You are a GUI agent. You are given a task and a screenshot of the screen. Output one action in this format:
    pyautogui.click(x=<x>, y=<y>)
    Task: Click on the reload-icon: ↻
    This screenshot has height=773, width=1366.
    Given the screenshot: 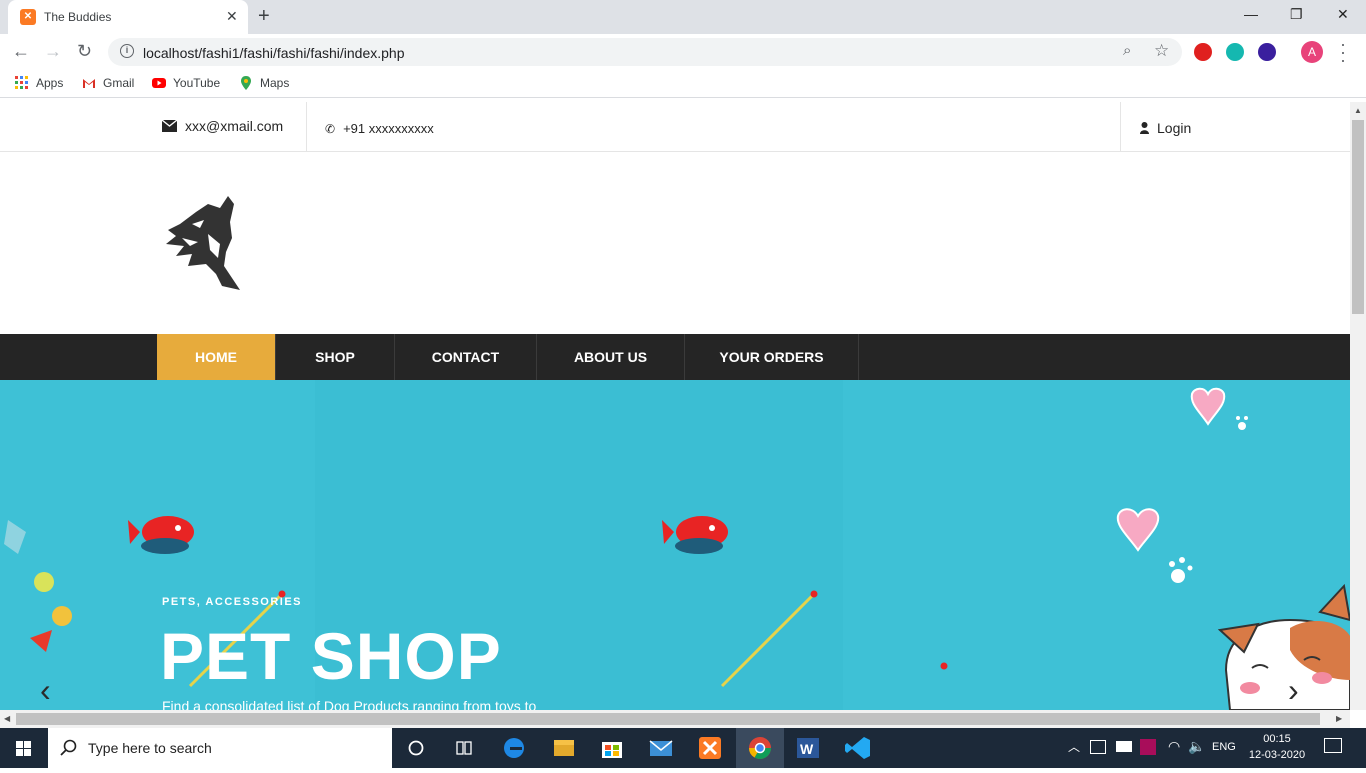 What is the action you would take?
    pyautogui.click(x=84, y=51)
    